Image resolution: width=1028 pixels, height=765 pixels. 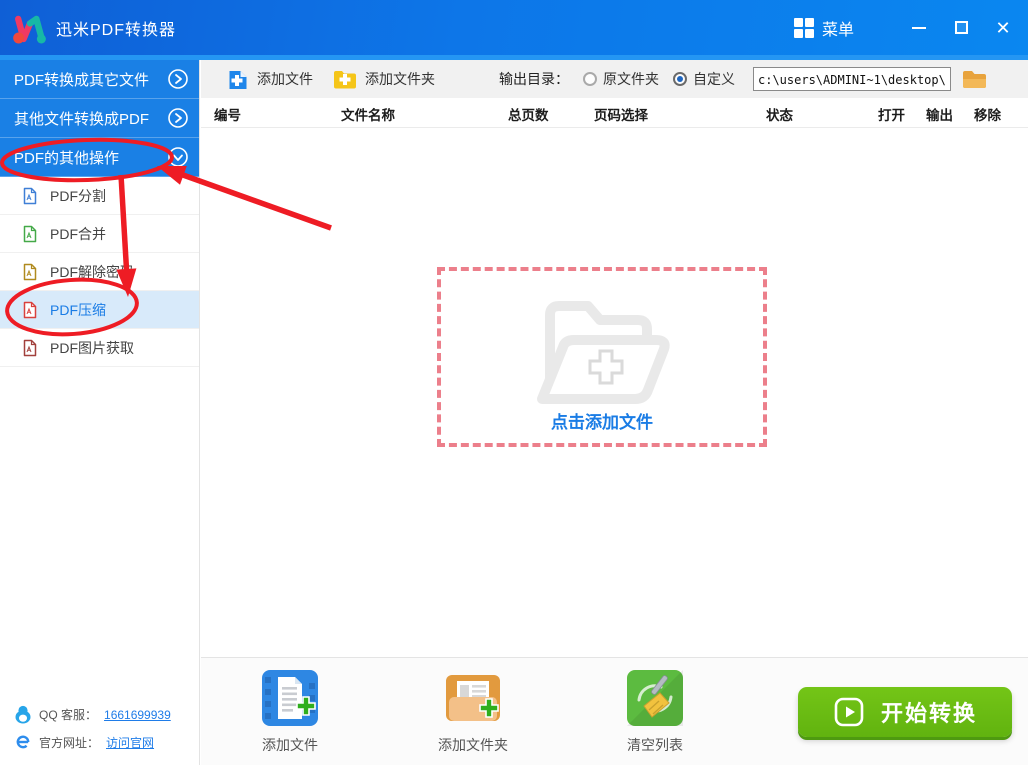 I want to click on play-icon, so click(x=849, y=712).